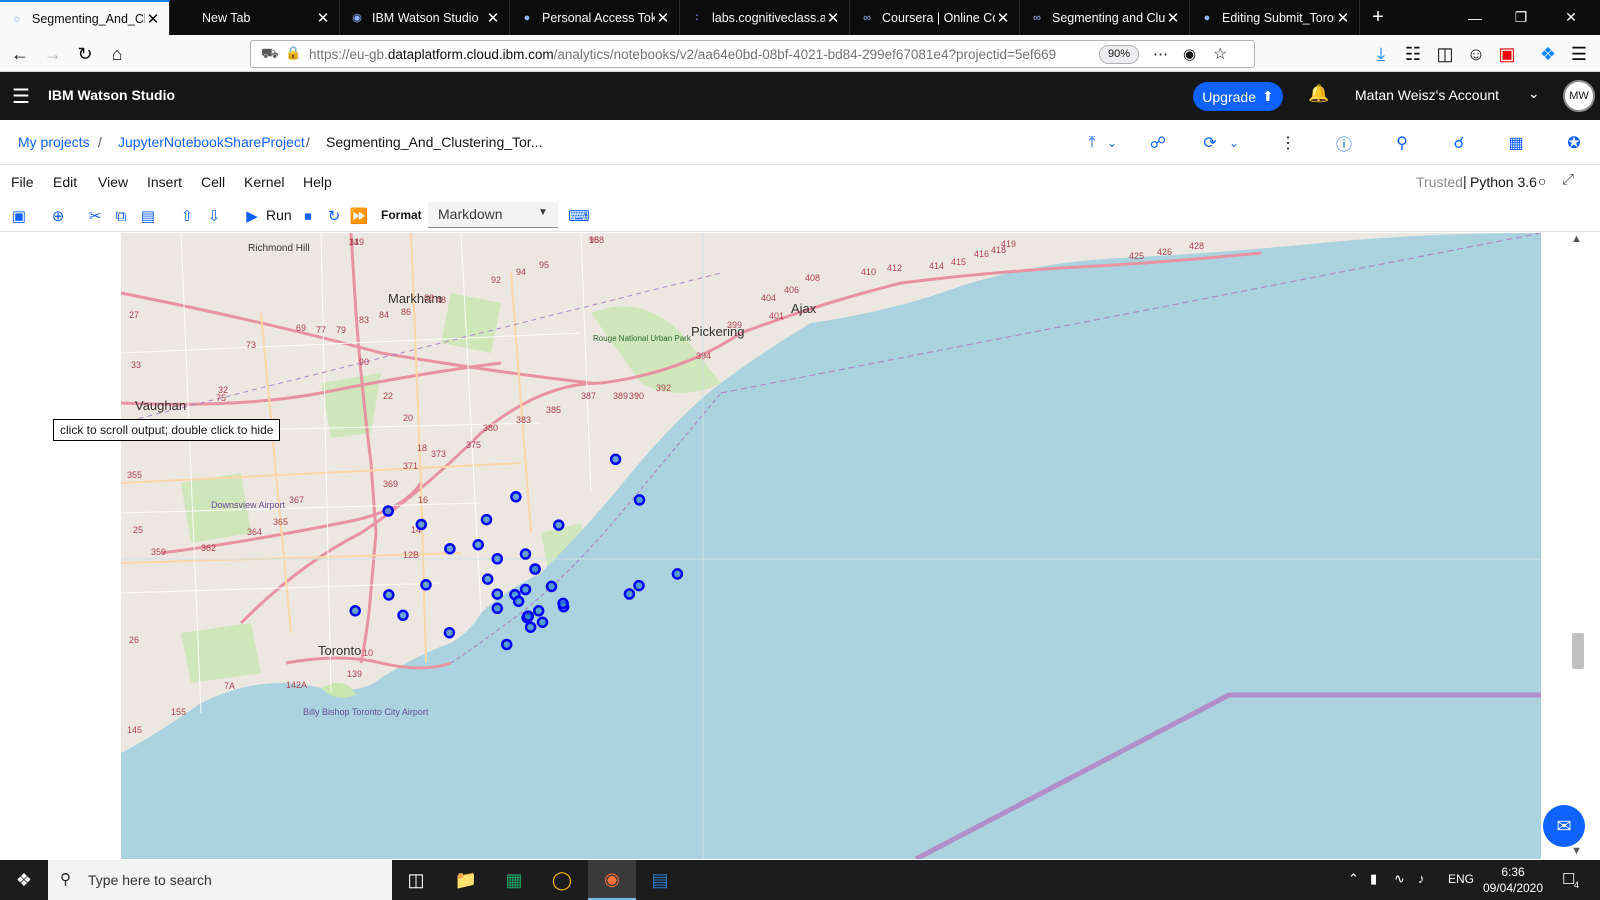 This screenshot has height=900, width=1600. Describe the element at coordinates (1459, 143) in the screenshot. I see `search-assets-icon: ☌` at that location.